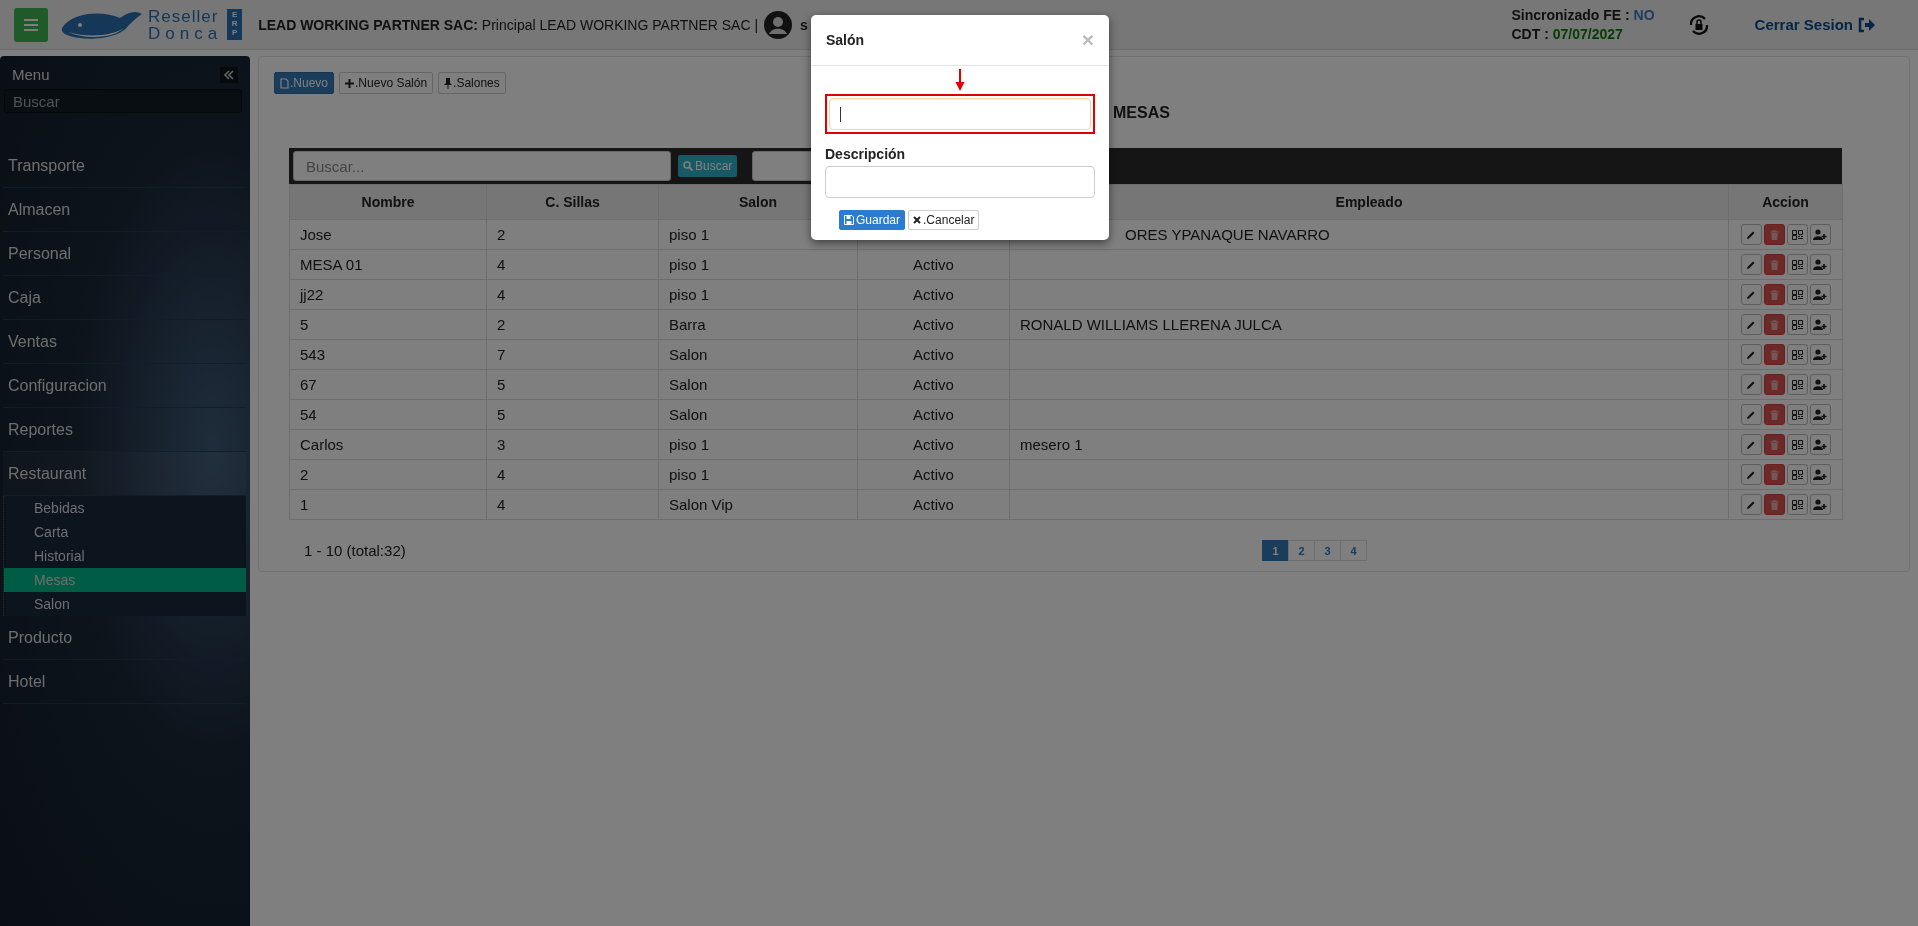  I want to click on menu-icon, so click(31, 24).